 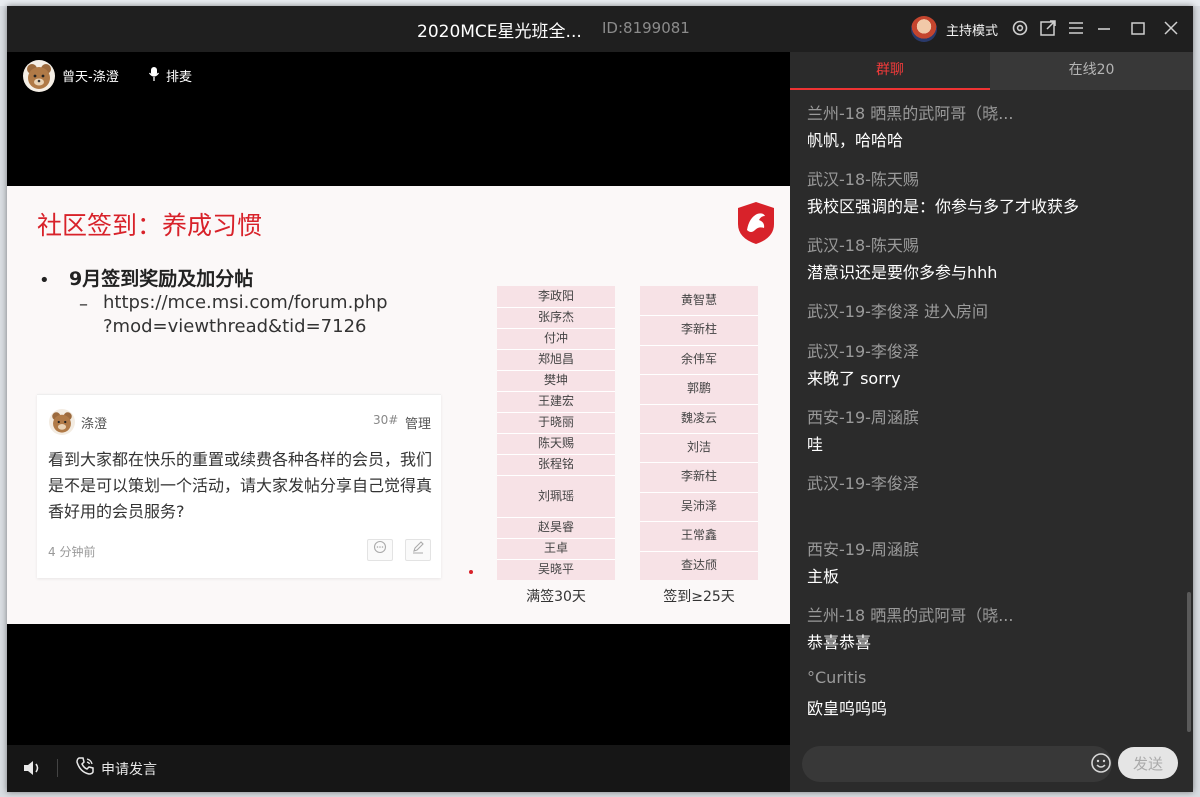 What do you see at coordinates (555, 296) in the screenshot?
I see `checkin-name: 李政阳` at bounding box center [555, 296].